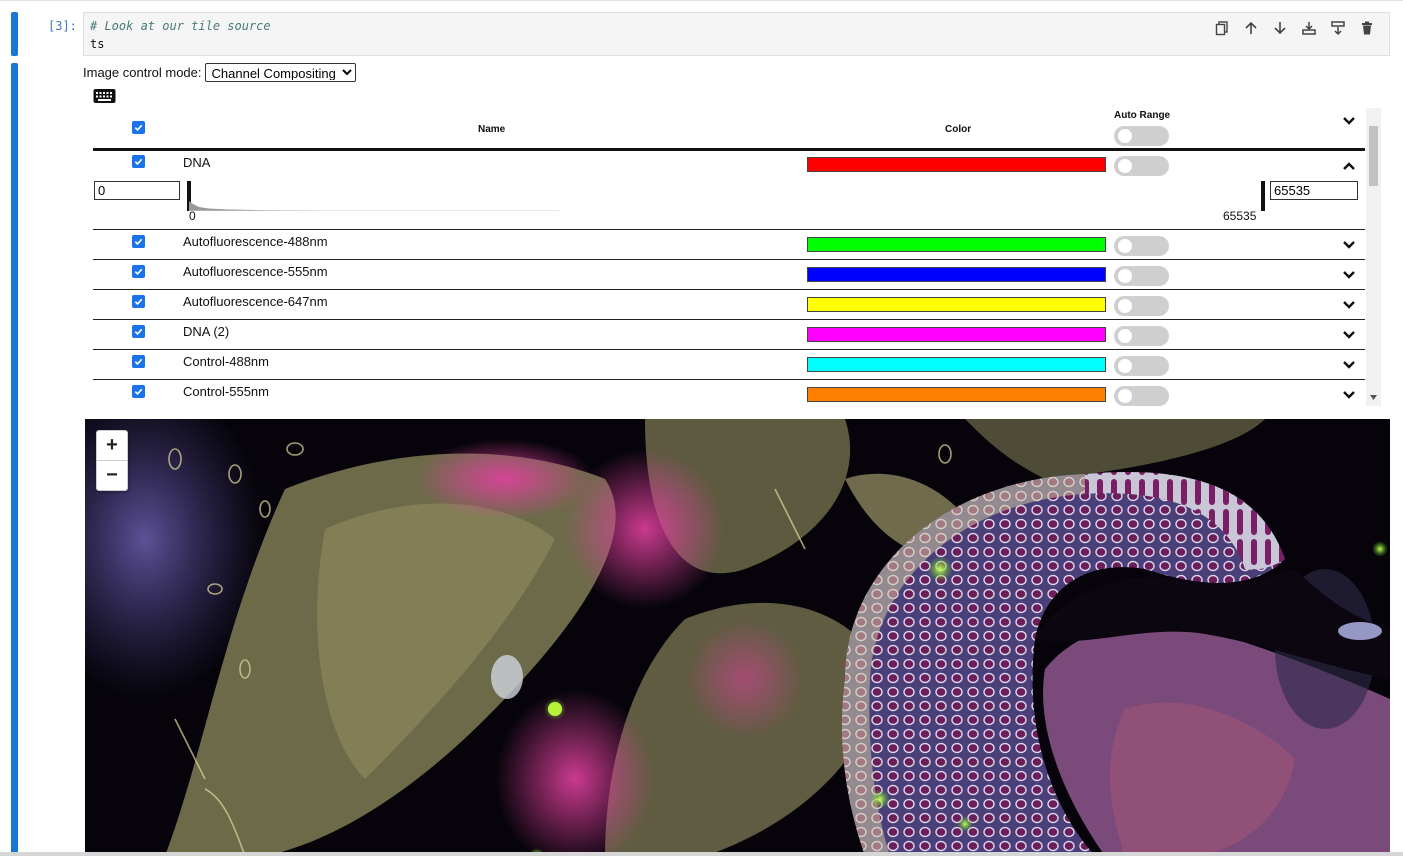 This screenshot has height=856, width=1403. I want to click on zoom-control: + −, so click(112, 460).